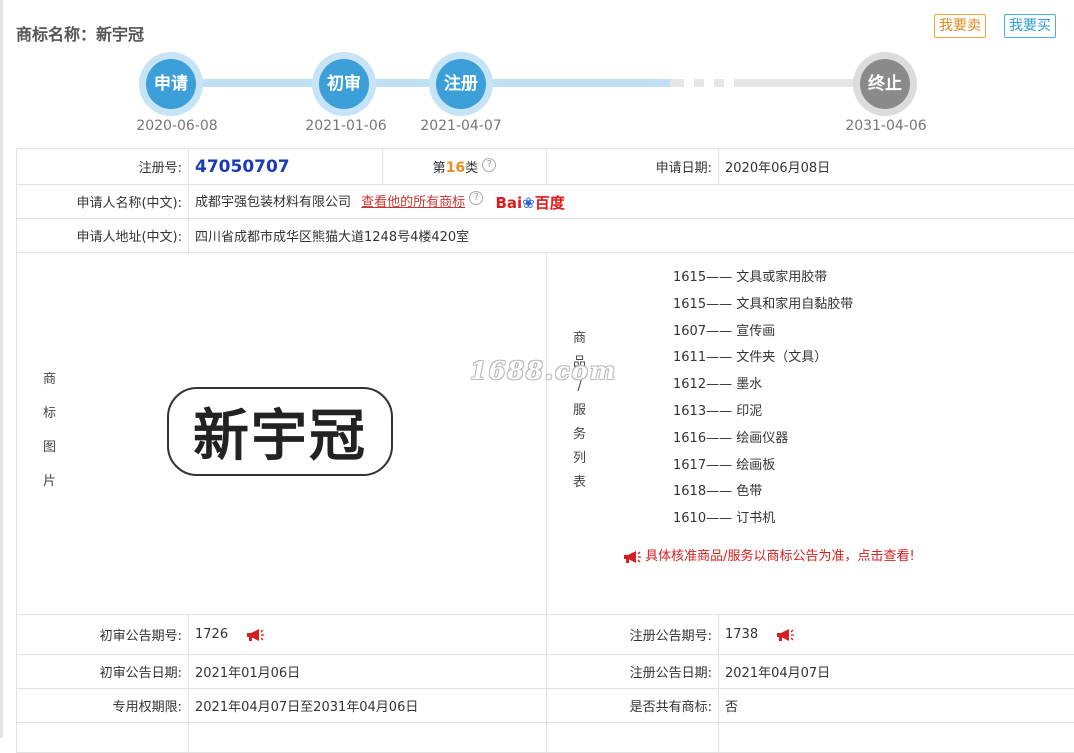 The width and height of the screenshot is (1074, 753). I want to click on table-row: 初审公告日期: 2021年01月06日 注册公告日期: 2021年04月07日, so click(545, 672).